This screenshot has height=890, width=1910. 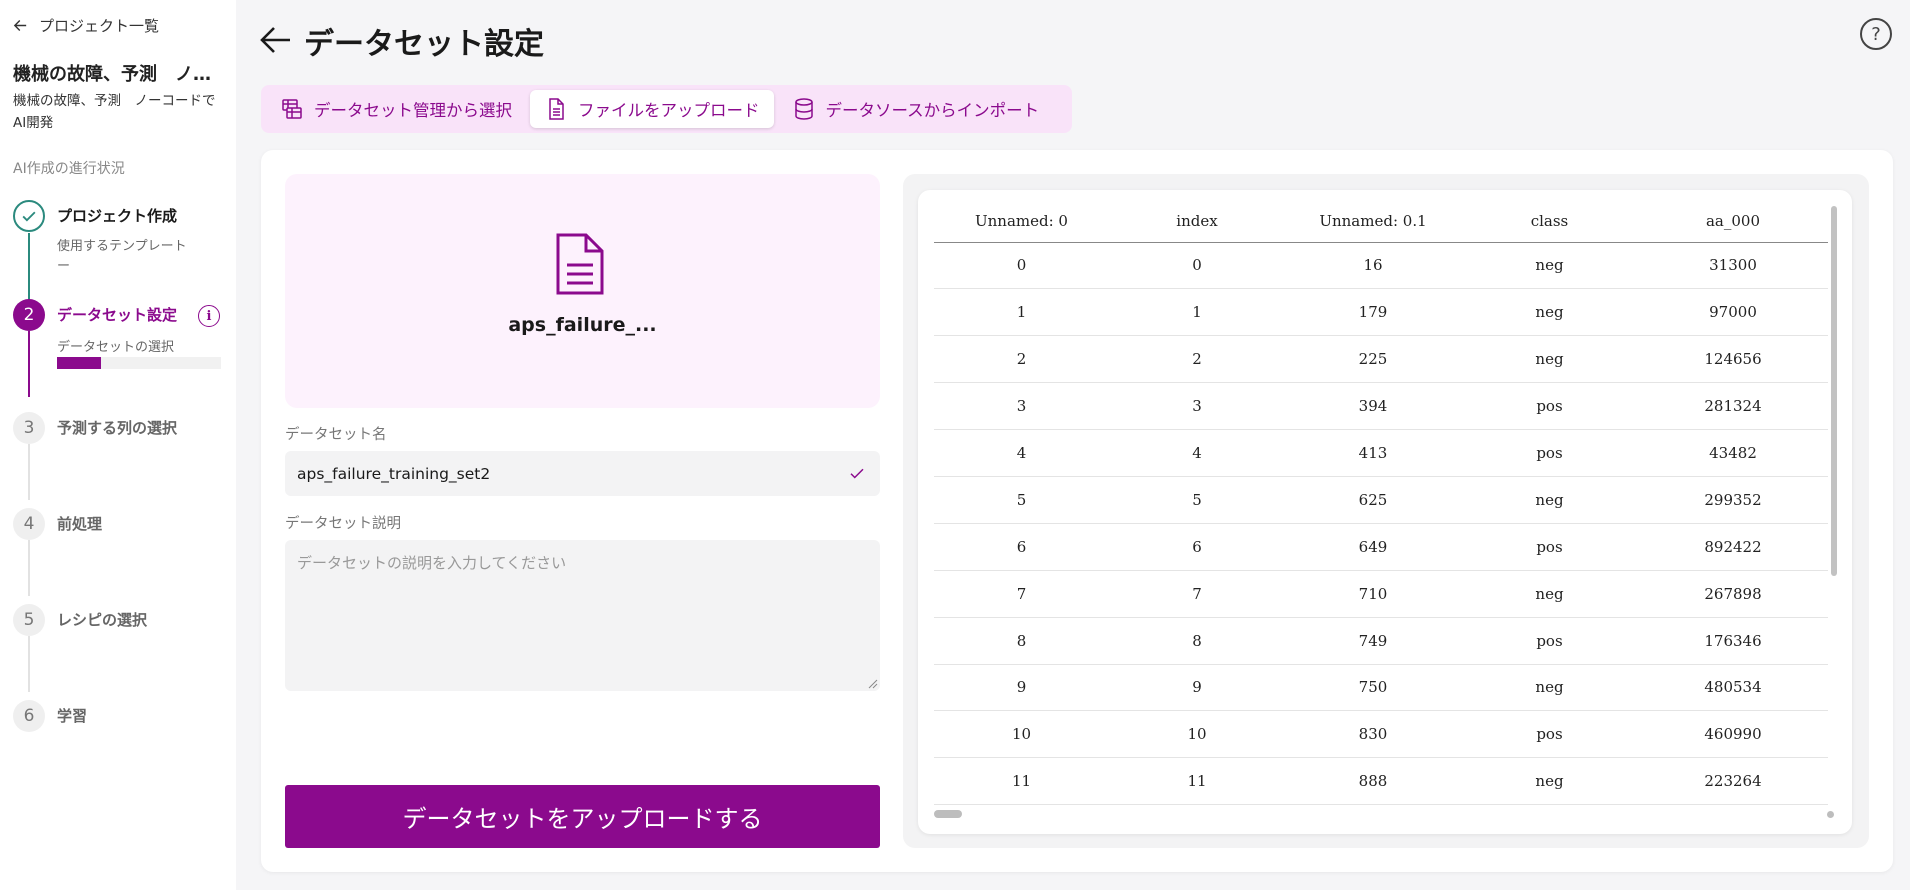 I want to click on column-header: Unnamed: 0.1, so click(x=1373, y=221).